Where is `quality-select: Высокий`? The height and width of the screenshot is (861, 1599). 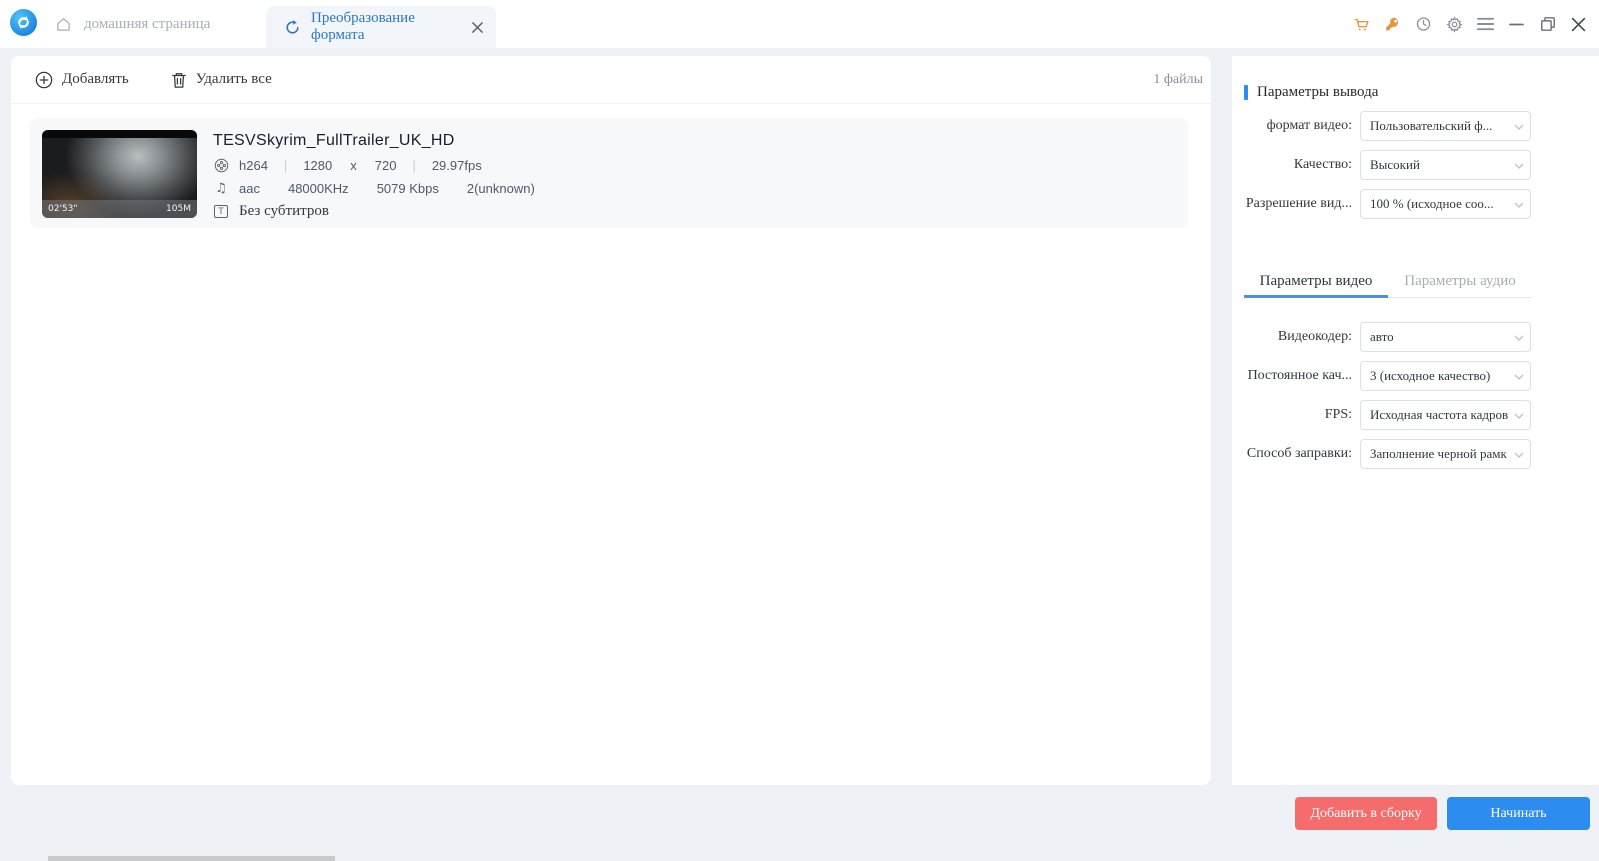
quality-select: Высокий is located at coordinates (1445, 165).